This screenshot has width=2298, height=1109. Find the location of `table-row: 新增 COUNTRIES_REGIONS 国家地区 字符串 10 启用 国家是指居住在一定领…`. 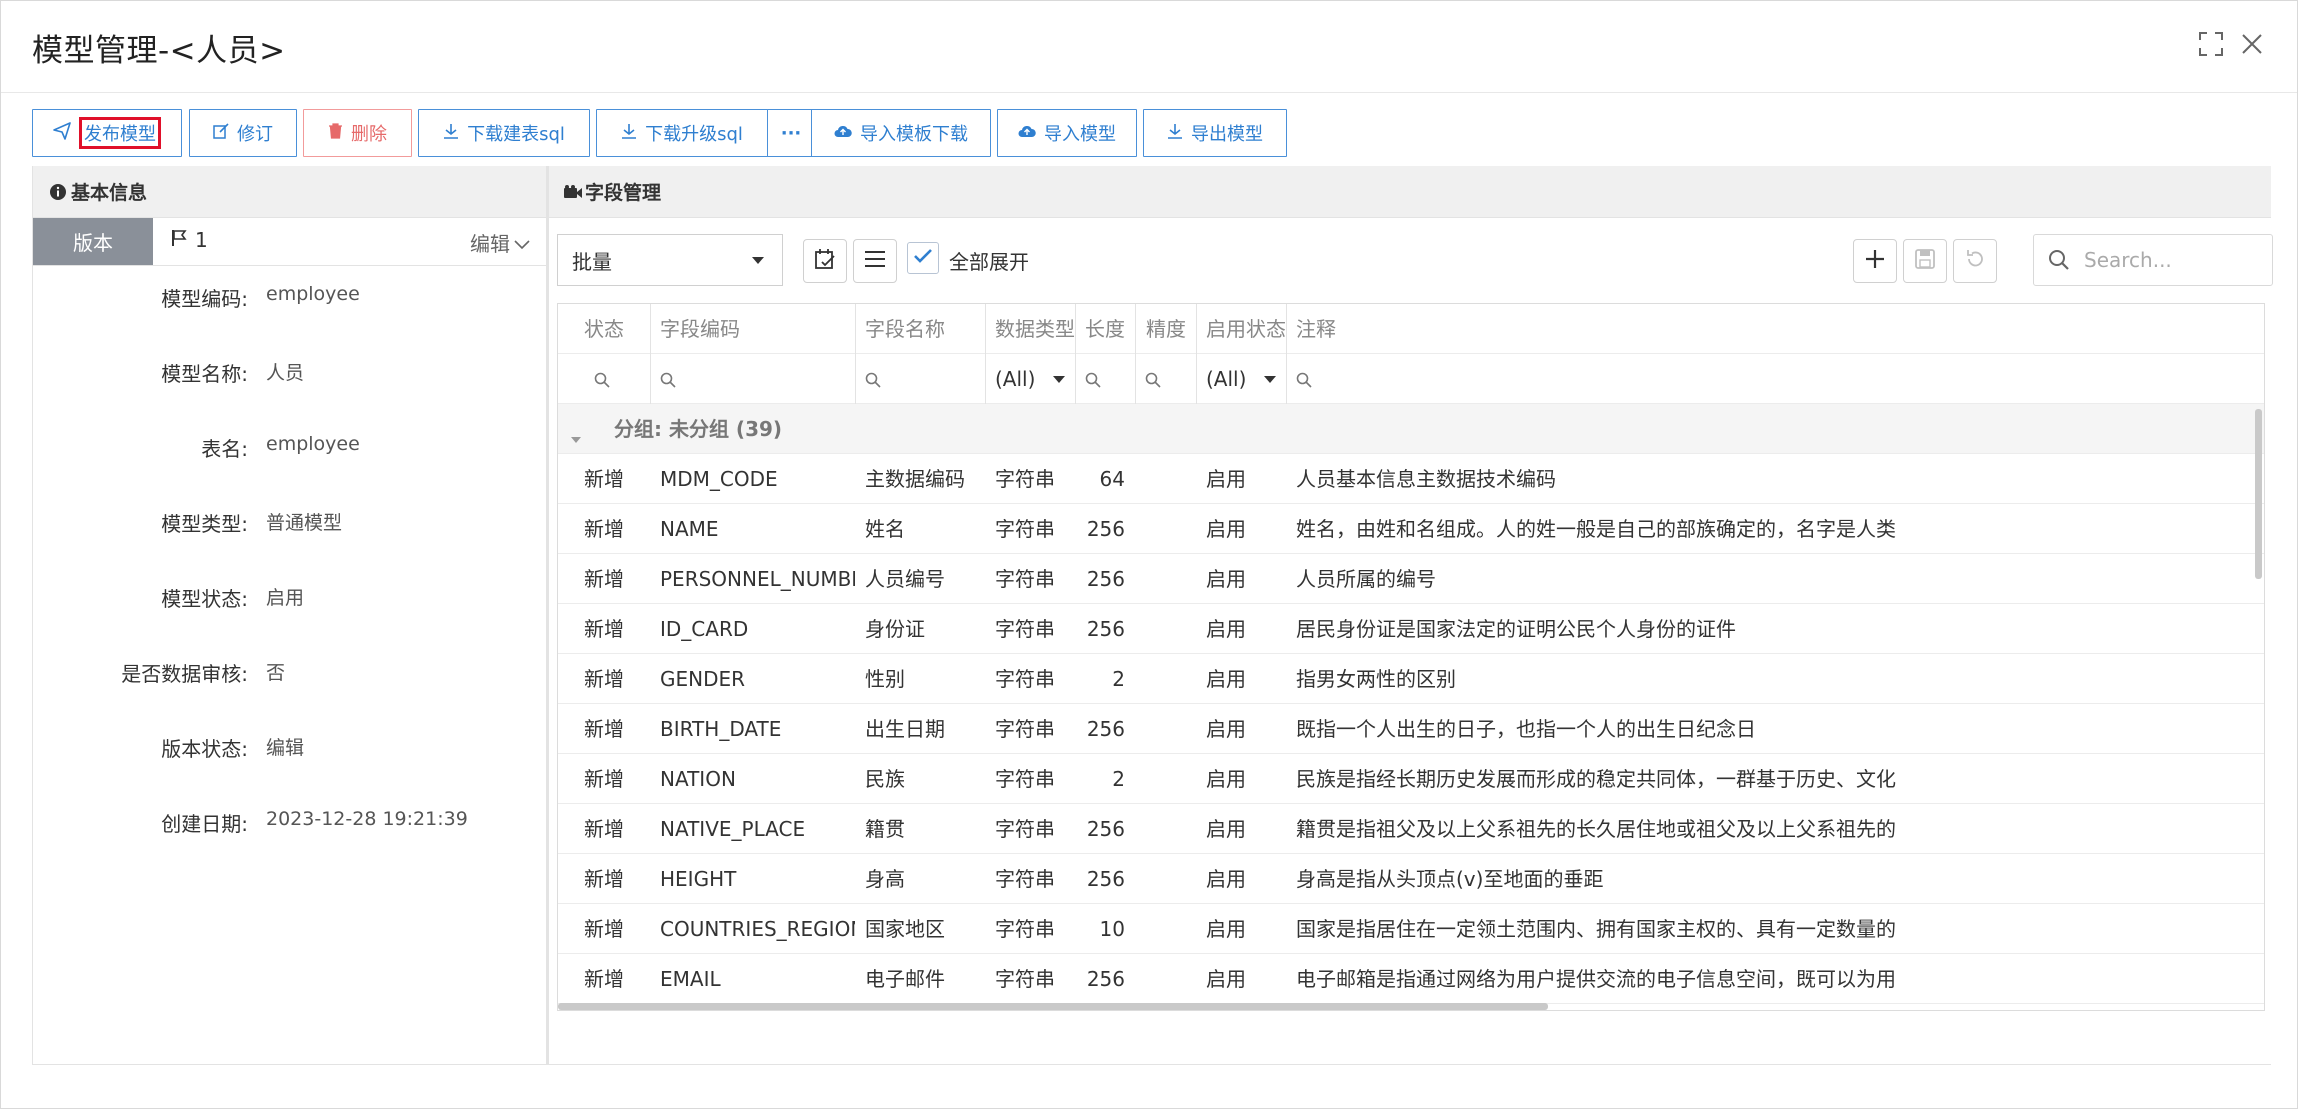

table-row: 新增 COUNTRIES_REGIONS 国家地区 字符串 10 启用 国家是指居住在一定领… is located at coordinates (1411, 929).